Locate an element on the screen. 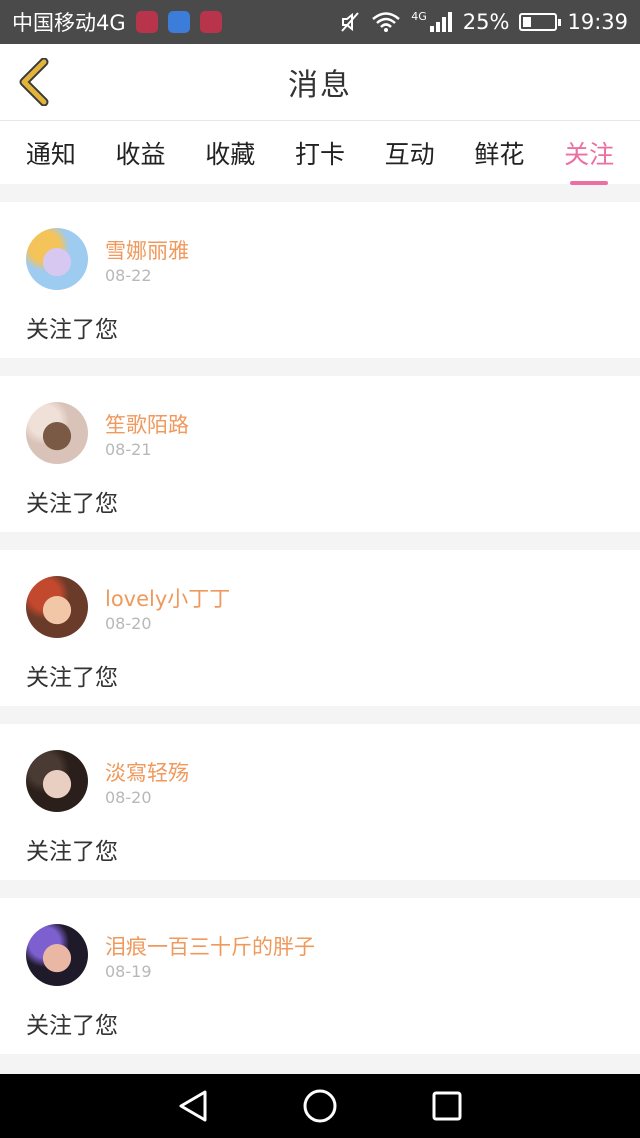  square-recent-icon is located at coordinates (447, 1106).